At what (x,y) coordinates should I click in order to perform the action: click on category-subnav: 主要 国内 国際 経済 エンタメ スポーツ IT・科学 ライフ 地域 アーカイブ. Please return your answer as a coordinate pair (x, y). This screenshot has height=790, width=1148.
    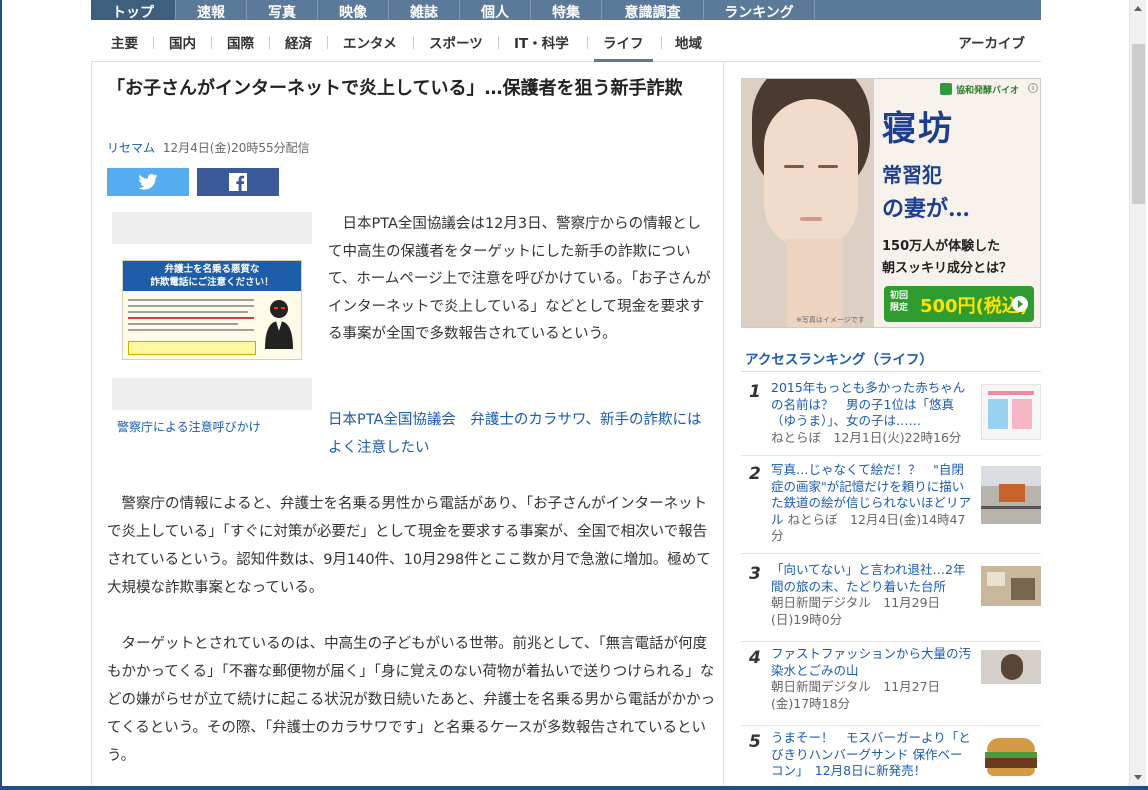
    Looking at the image, I should click on (566, 41).